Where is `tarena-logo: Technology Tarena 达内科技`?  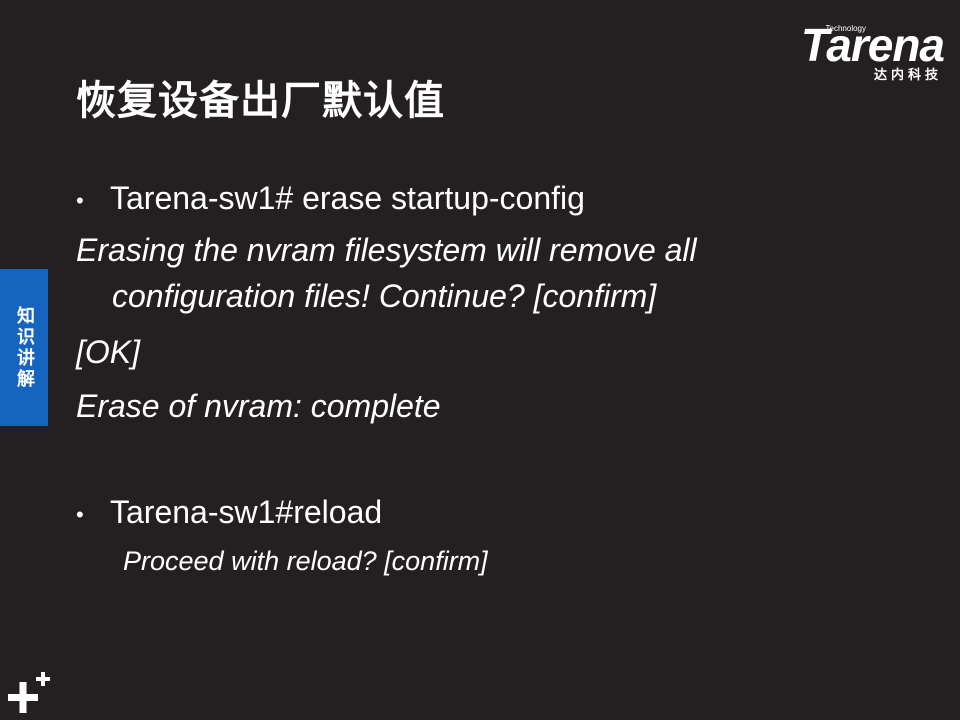 tarena-logo: Technology Tarena 达内科技 is located at coordinates (859, 54).